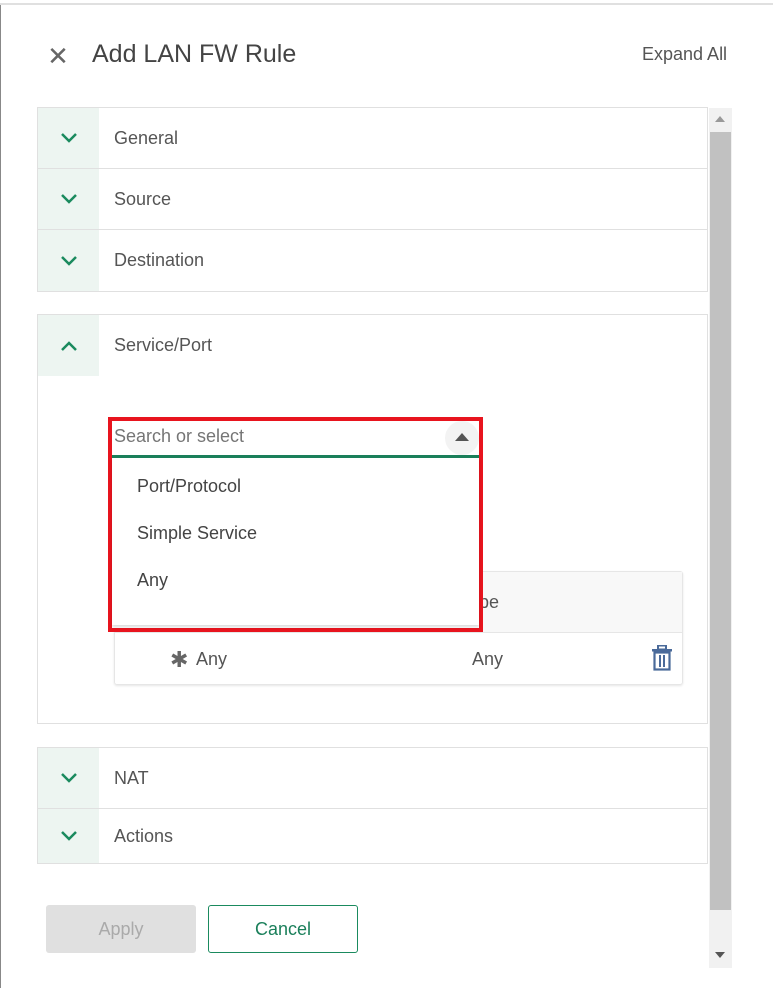  Describe the element at coordinates (283, 929) in the screenshot. I see `cancel-button: Cancel` at that location.